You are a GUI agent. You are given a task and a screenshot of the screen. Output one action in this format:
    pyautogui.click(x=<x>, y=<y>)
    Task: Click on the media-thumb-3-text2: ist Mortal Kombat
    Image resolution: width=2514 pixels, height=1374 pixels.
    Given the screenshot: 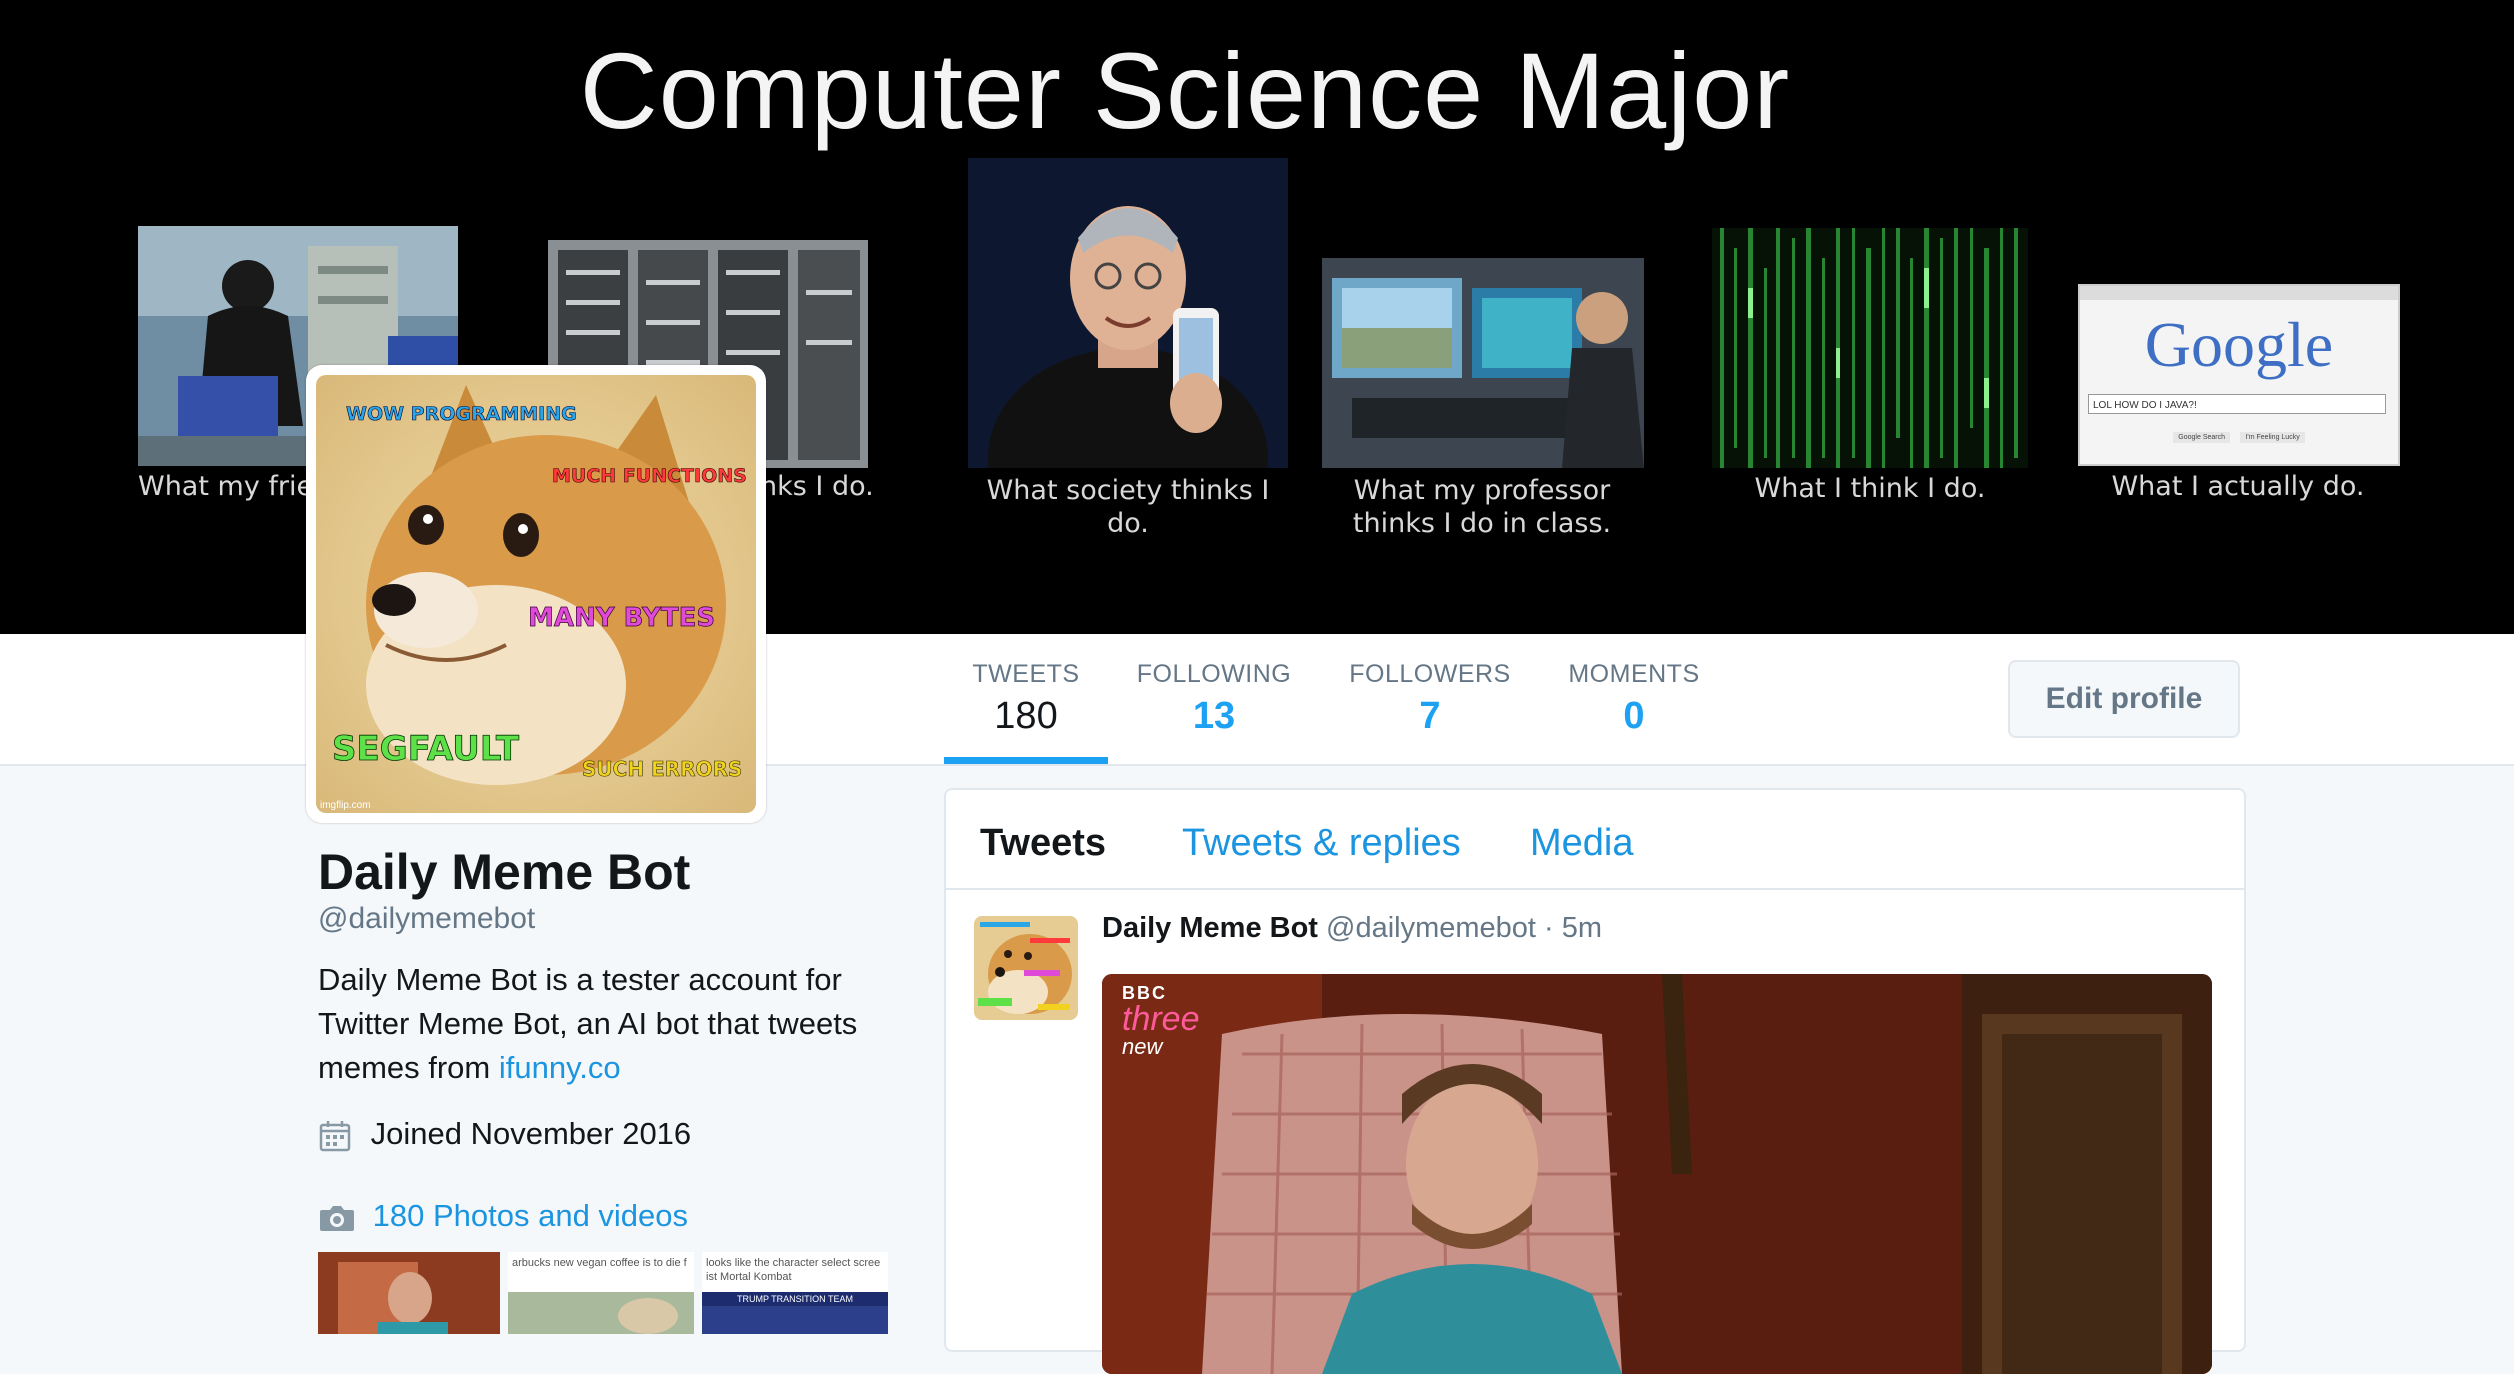 What is the action you would take?
    pyautogui.click(x=749, y=1277)
    